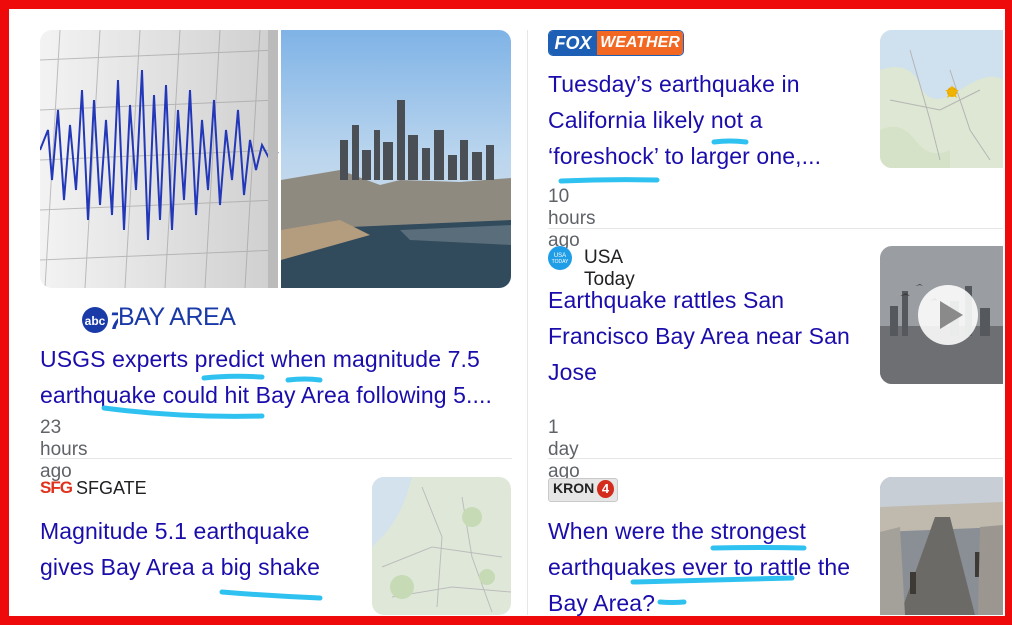 This screenshot has height=625, width=1012. I want to click on story-title-line: earthquakes ever to rattle the, so click(713, 567).